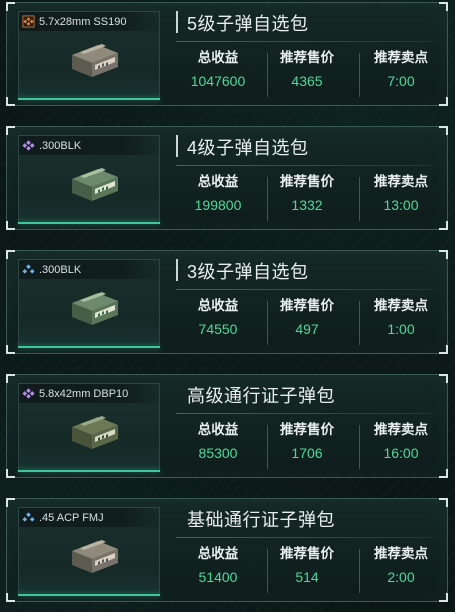 This screenshot has height=612, width=455. I want to click on caliber-label: .45 ACP FMJ, so click(71, 517).